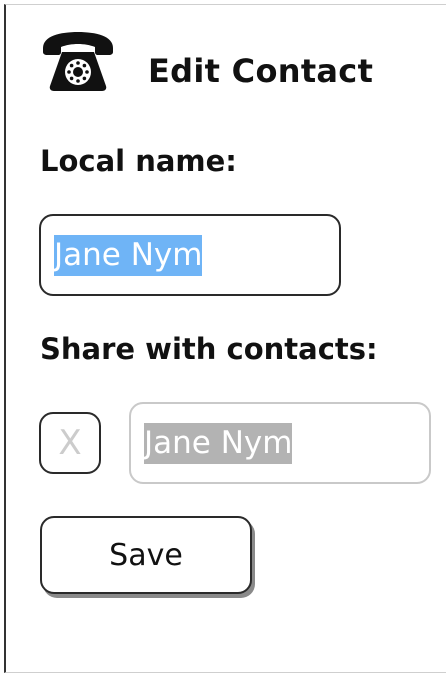 The width and height of the screenshot is (448, 675). I want to click on telephone-icon, so click(78, 61).